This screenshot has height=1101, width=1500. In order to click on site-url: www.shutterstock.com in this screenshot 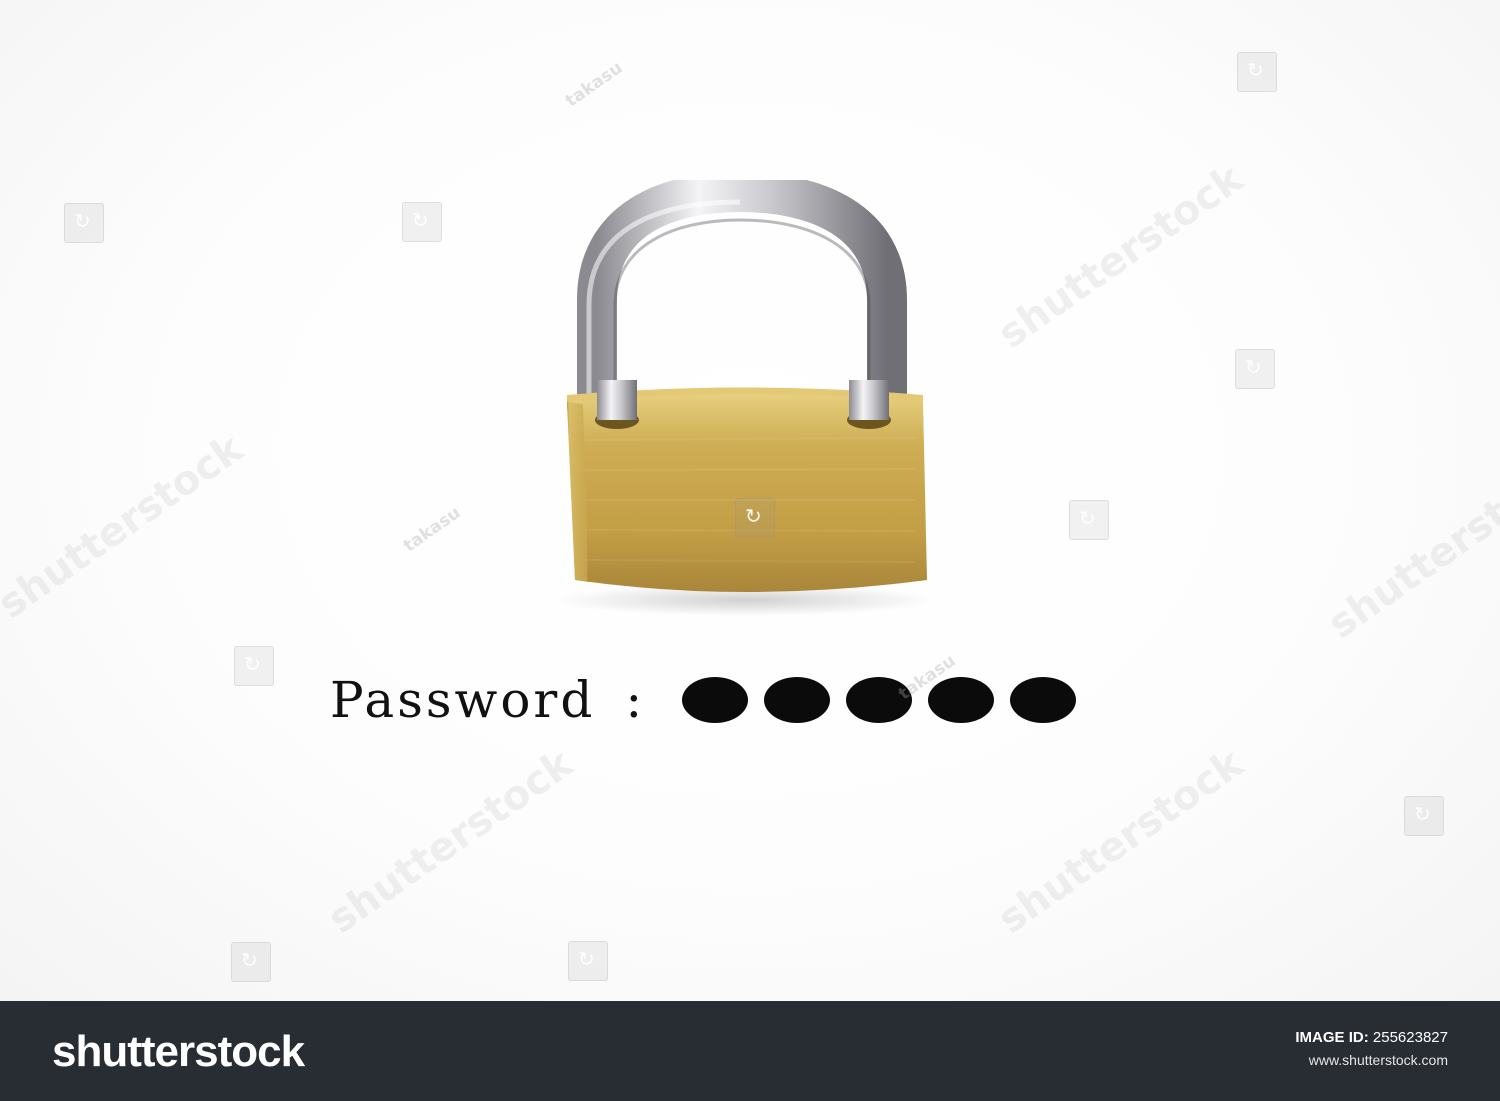, I will do `click(1378, 1060)`.